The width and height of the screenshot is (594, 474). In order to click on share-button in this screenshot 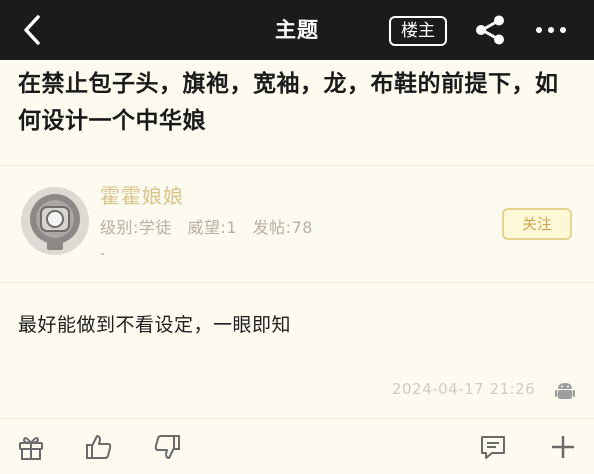, I will do `click(490, 30)`.